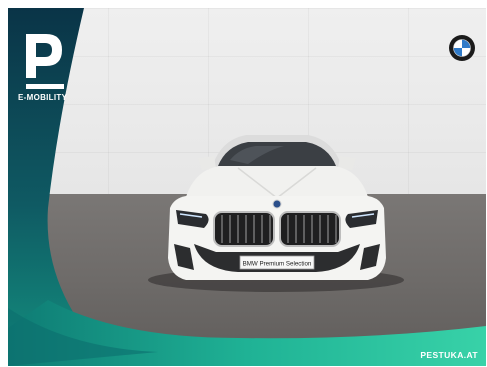 This screenshot has width=487, height=367. Describe the element at coordinates (45, 61) in the screenshot. I see `p-logo-icon` at that location.